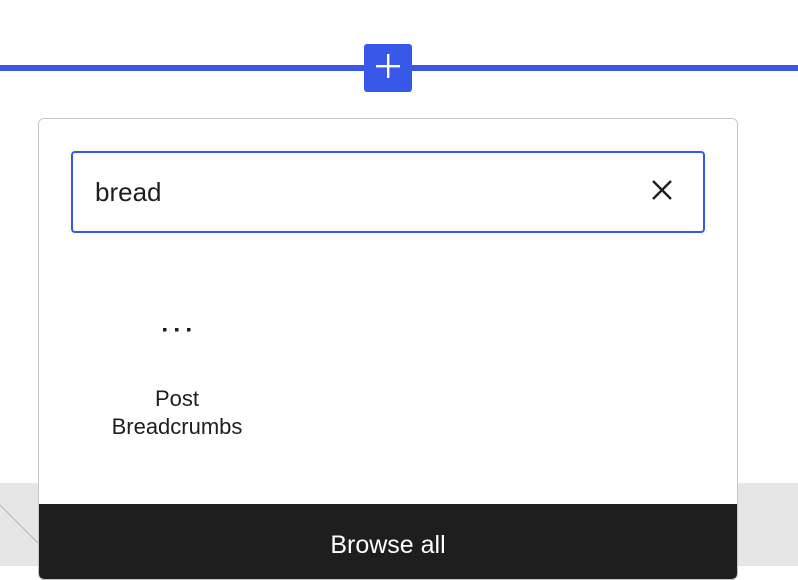  I want to click on more-horizontal-icon, so click(177, 329).